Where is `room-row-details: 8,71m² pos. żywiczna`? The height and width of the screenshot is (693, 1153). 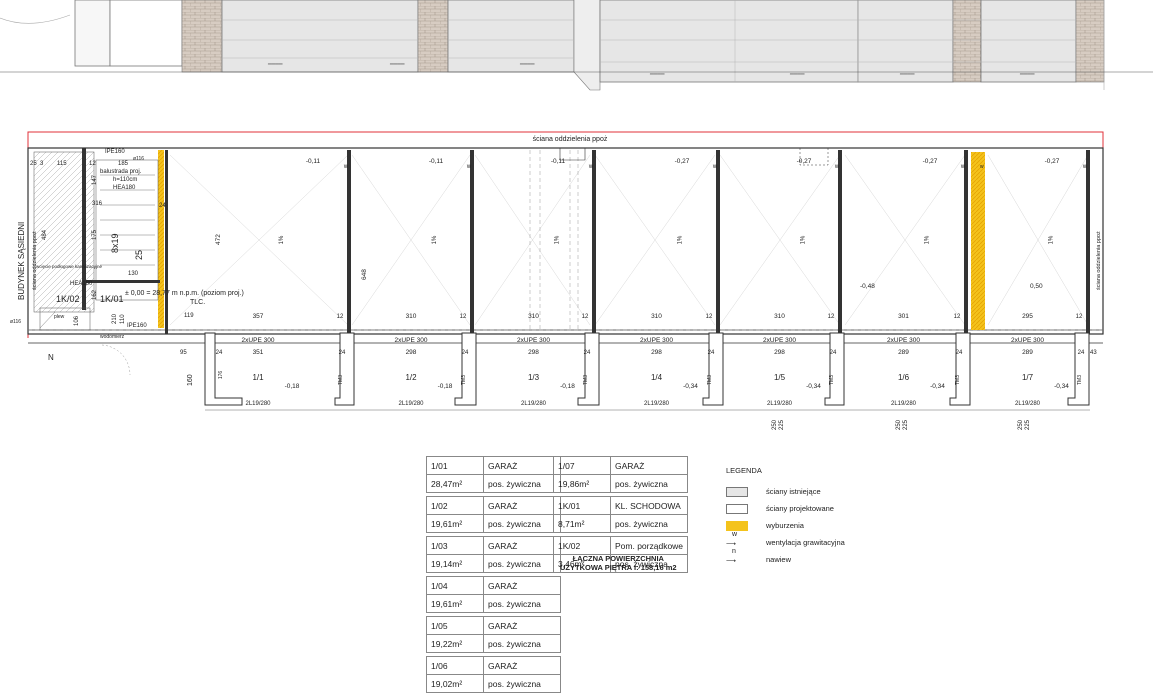 room-row-details: 8,71m² pos. żywiczna is located at coordinates (621, 523).